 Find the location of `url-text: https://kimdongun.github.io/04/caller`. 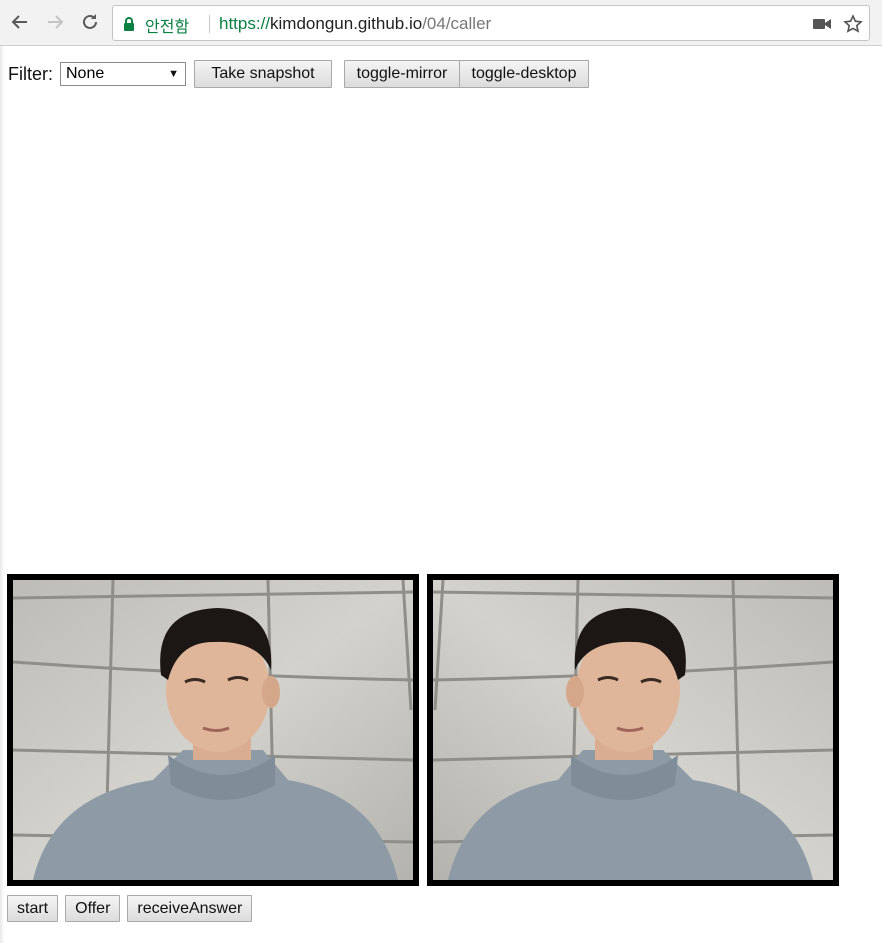

url-text: https://kimdongun.github.io/04/caller is located at coordinates (355, 24).